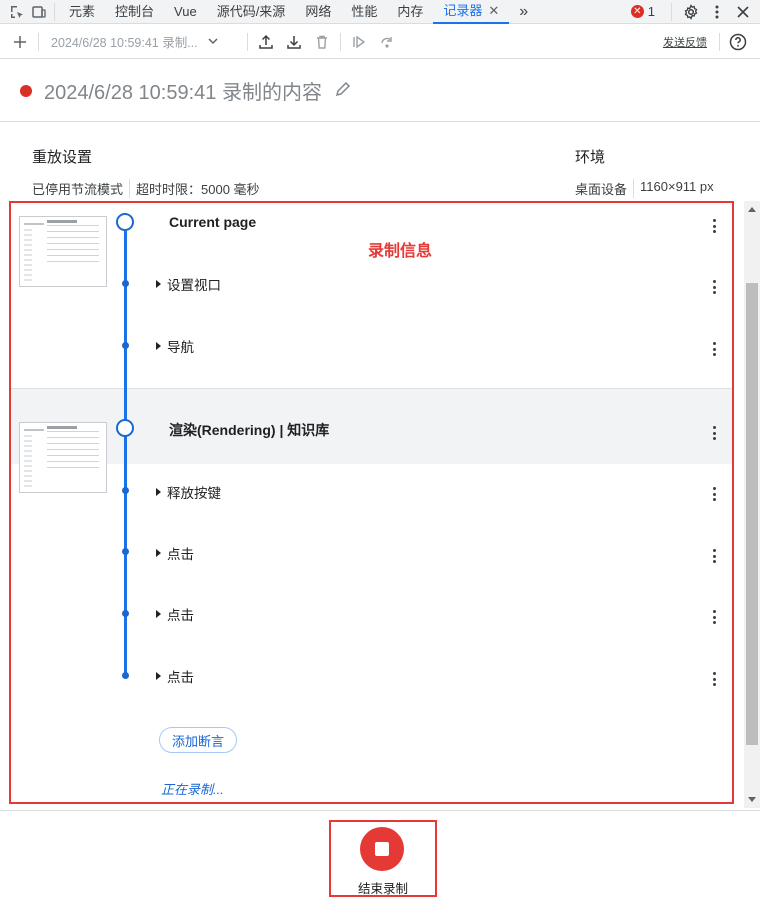  I want to click on stop-icon, so click(382, 849).